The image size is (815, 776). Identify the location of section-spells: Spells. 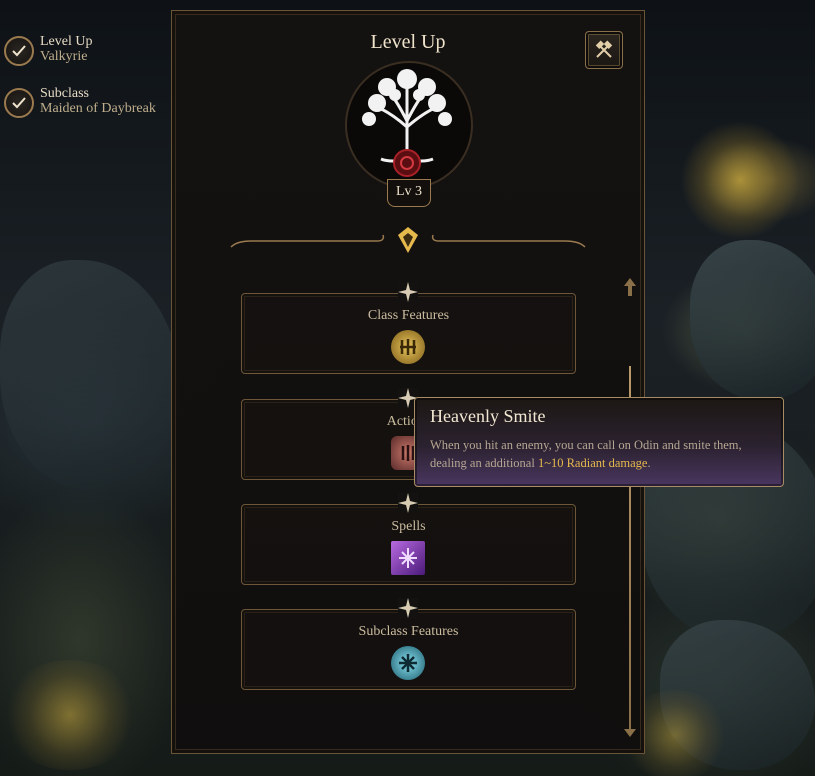
(408, 539).